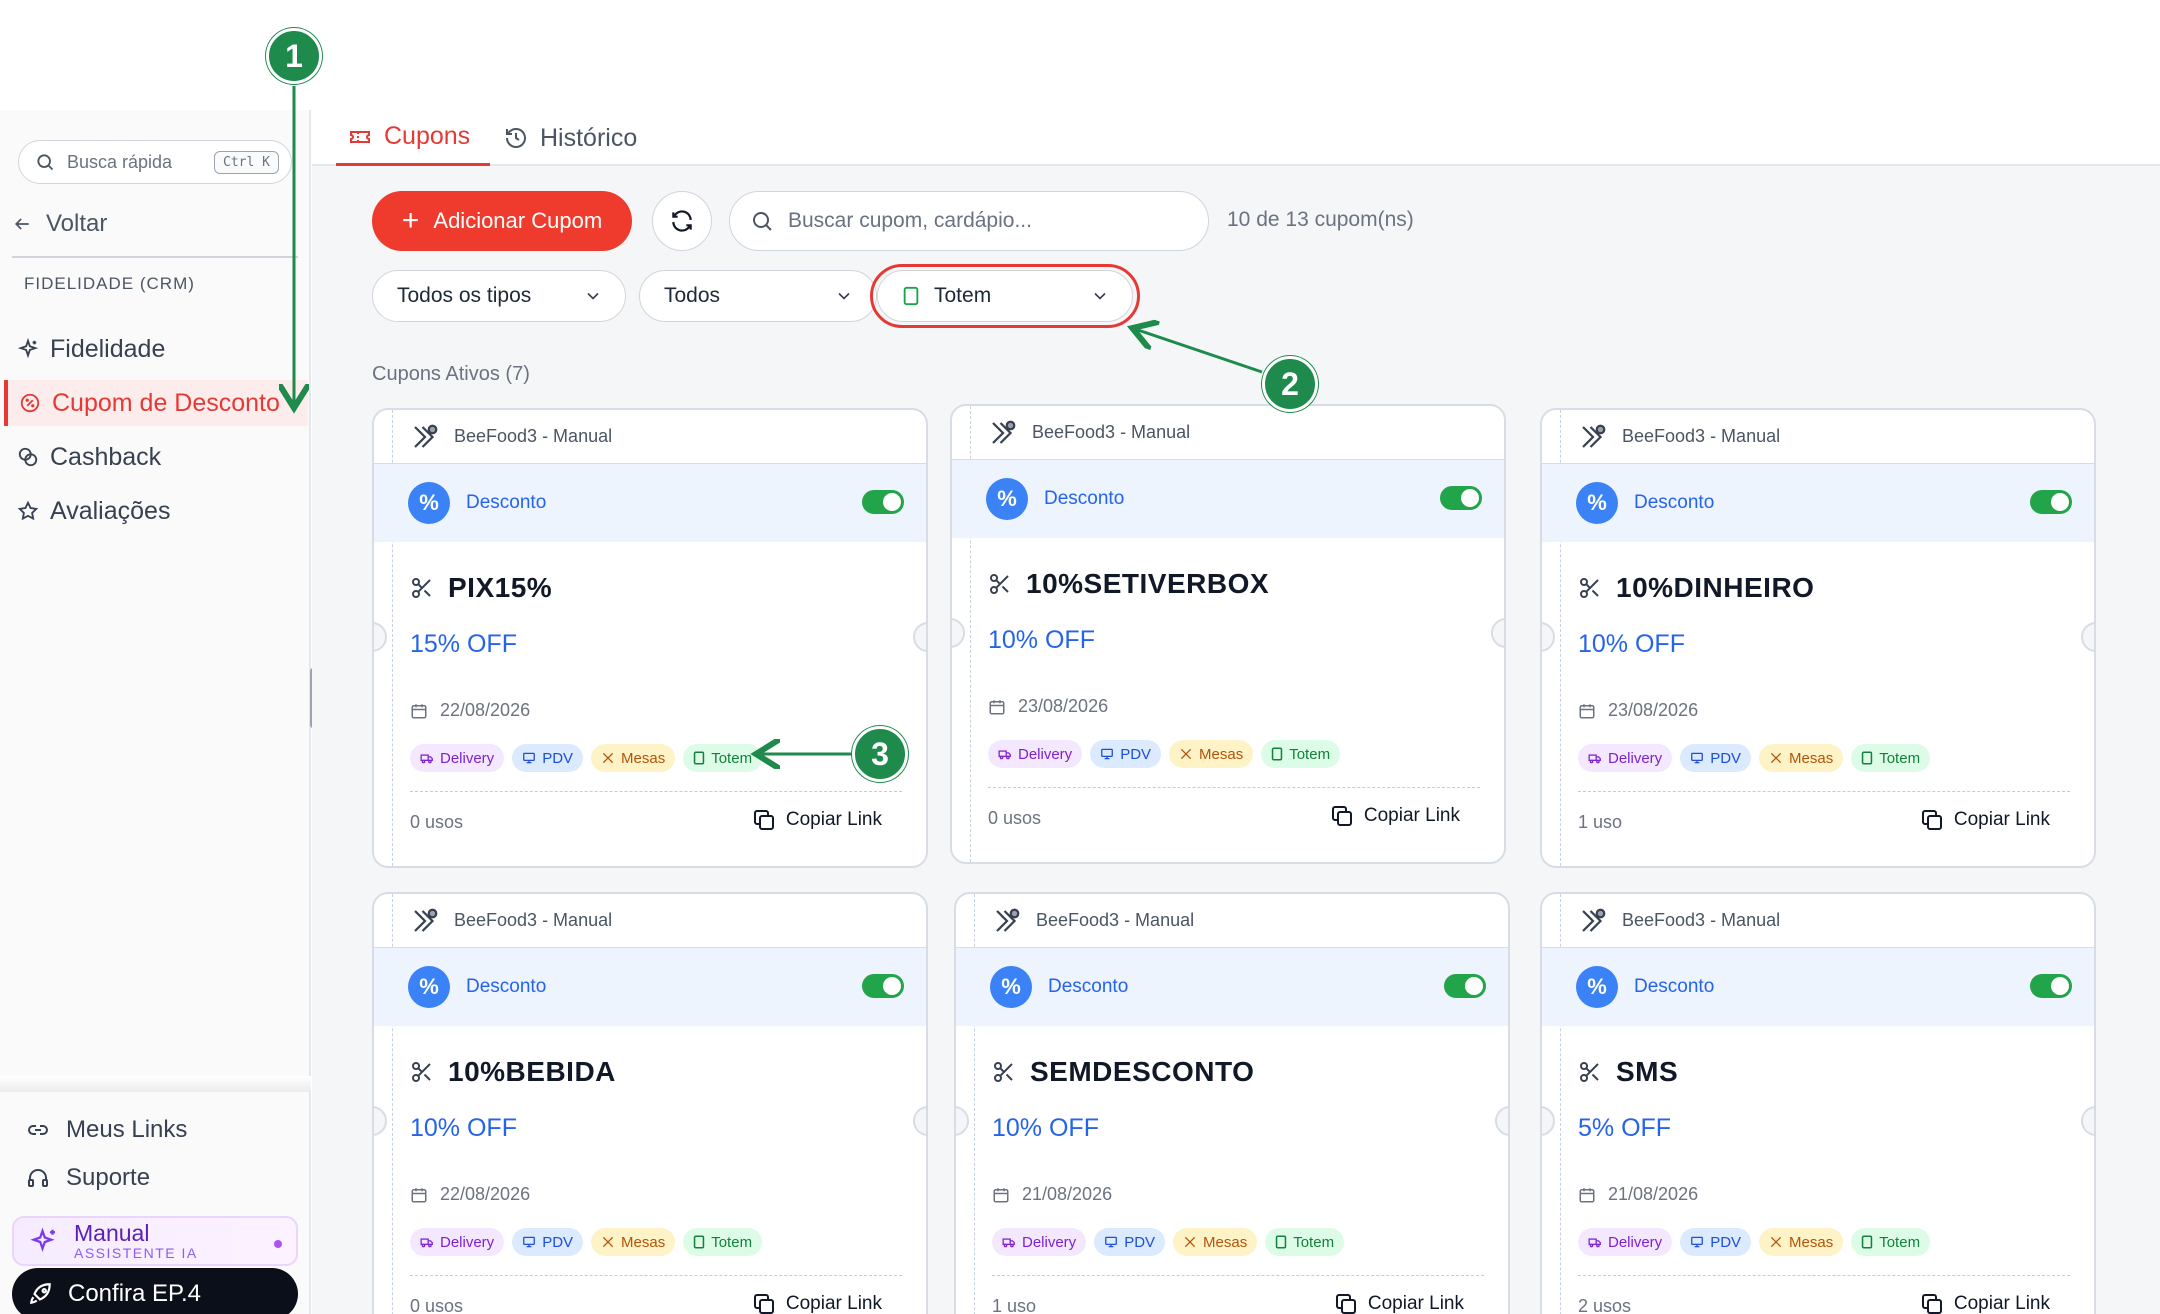  Describe the element at coordinates (30, 403) in the screenshot. I see `discount-badge-icon` at that location.